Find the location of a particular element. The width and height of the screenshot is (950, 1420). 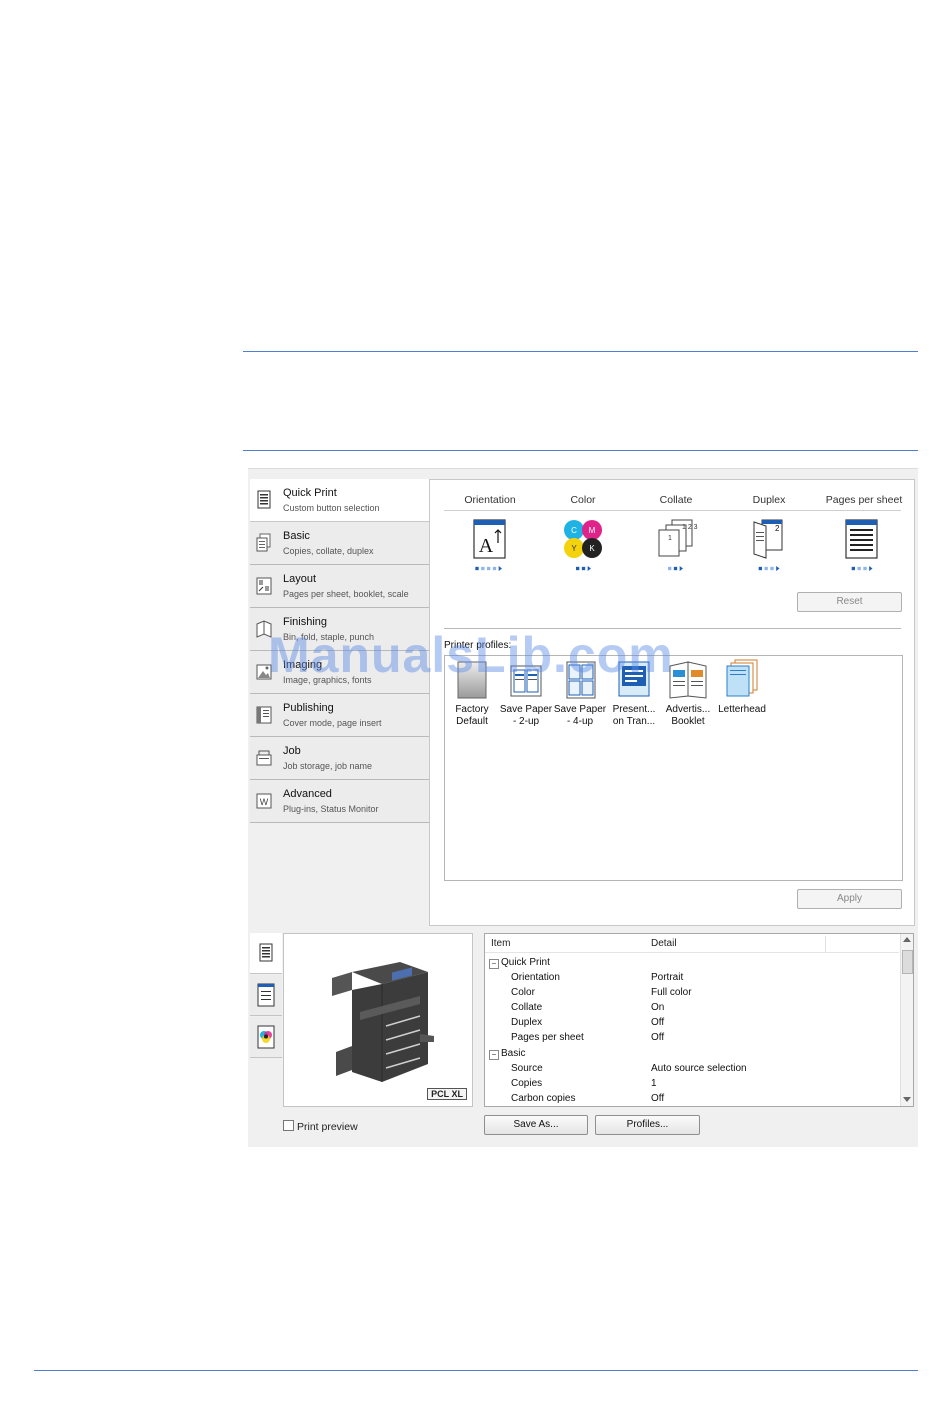

row-detail: 1 is located at coordinates (654, 1083).